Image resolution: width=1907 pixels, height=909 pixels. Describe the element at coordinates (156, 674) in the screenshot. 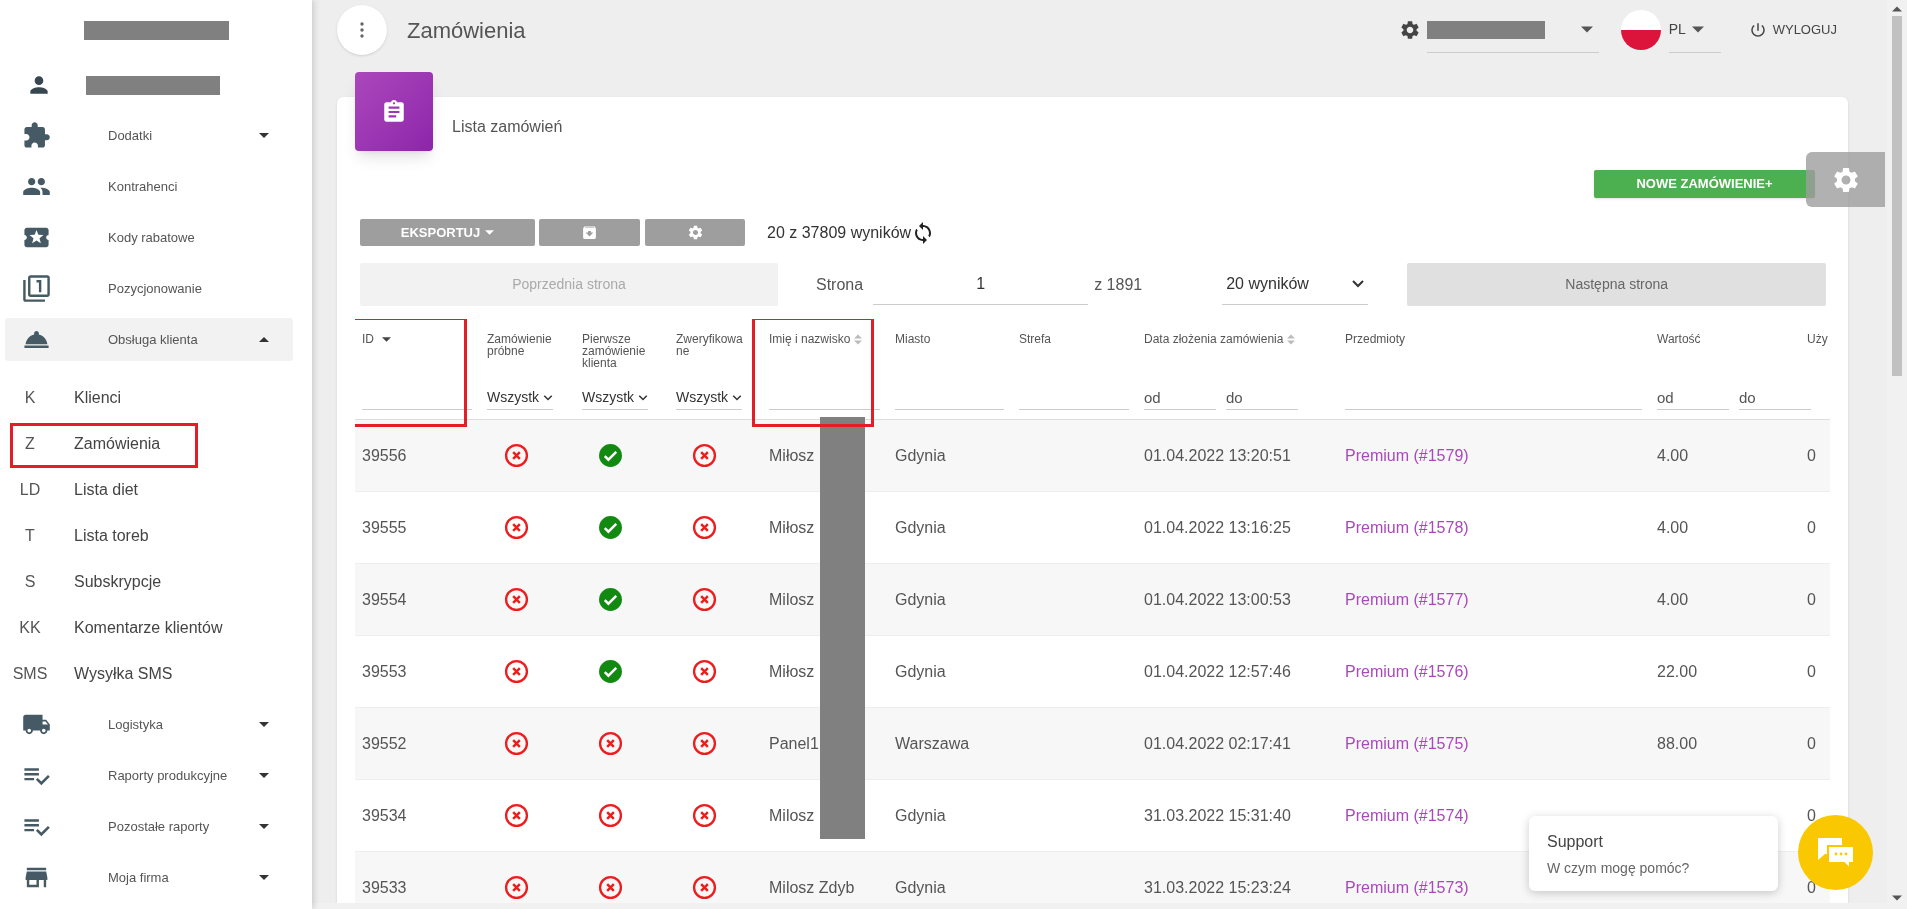

I see `sidebar-subitem: SMS Wysyłka SMS` at that location.